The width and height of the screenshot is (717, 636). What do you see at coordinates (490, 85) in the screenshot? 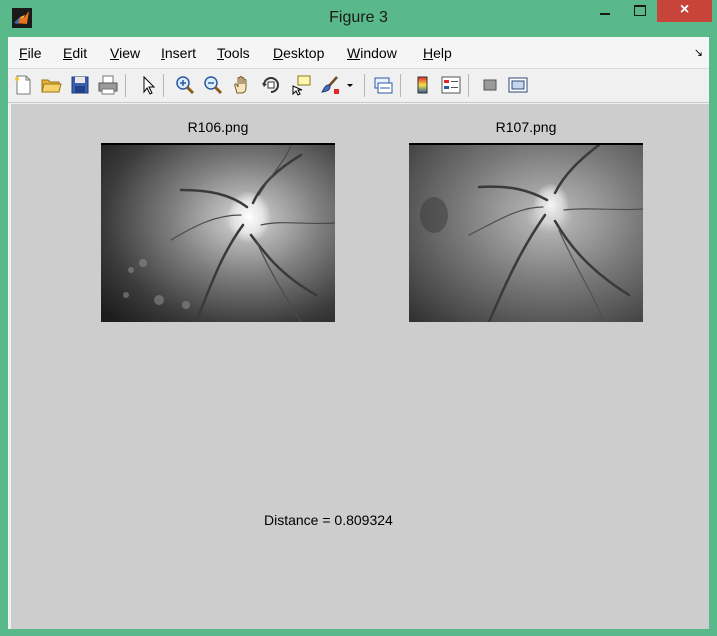
I see `hide-plot-tools-icon` at bounding box center [490, 85].